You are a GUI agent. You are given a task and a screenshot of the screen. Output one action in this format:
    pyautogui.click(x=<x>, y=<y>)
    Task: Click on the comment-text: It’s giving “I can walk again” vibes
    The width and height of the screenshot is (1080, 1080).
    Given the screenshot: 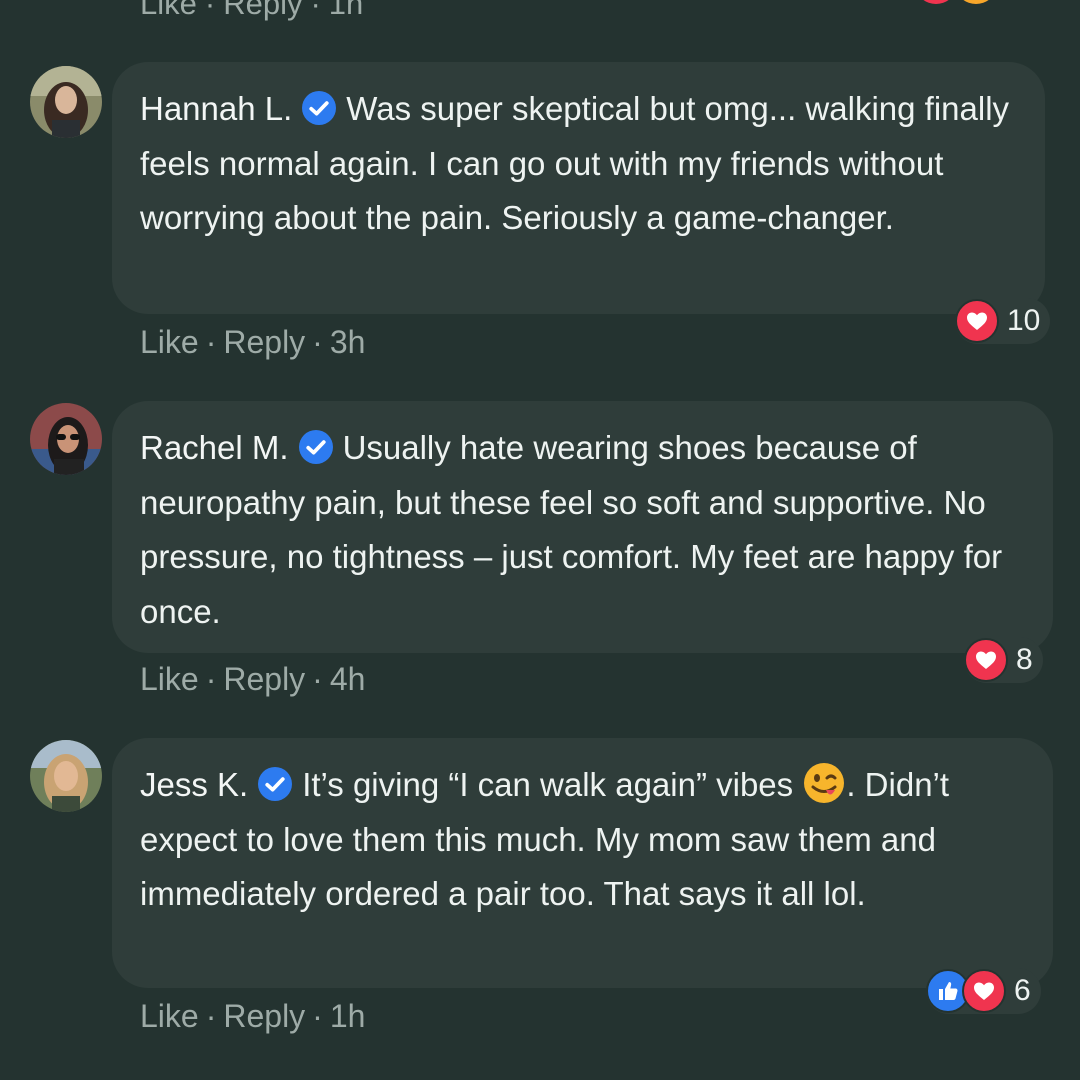 What is the action you would take?
    pyautogui.click(x=548, y=784)
    